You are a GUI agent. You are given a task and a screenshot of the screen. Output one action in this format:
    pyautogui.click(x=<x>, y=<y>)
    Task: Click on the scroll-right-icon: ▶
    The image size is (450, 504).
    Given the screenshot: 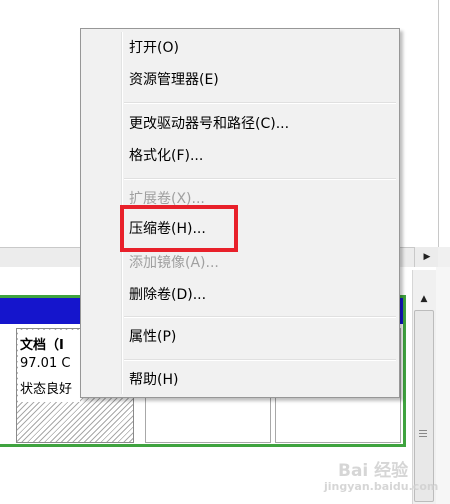 What is the action you would take?
    pyautogui.click(x=426, y=257)
    